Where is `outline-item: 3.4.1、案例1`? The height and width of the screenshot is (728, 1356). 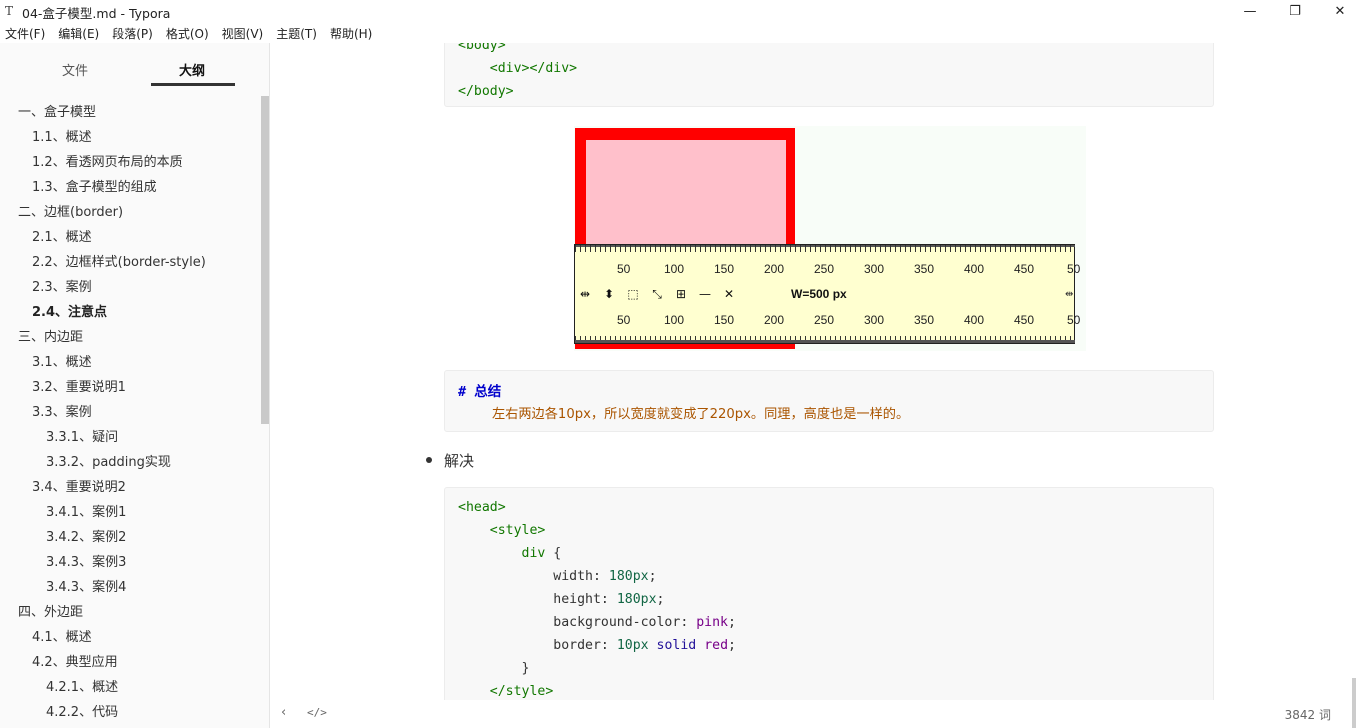 outline-item: 3.4.1、案例1 is located at coordinates (131, 512).